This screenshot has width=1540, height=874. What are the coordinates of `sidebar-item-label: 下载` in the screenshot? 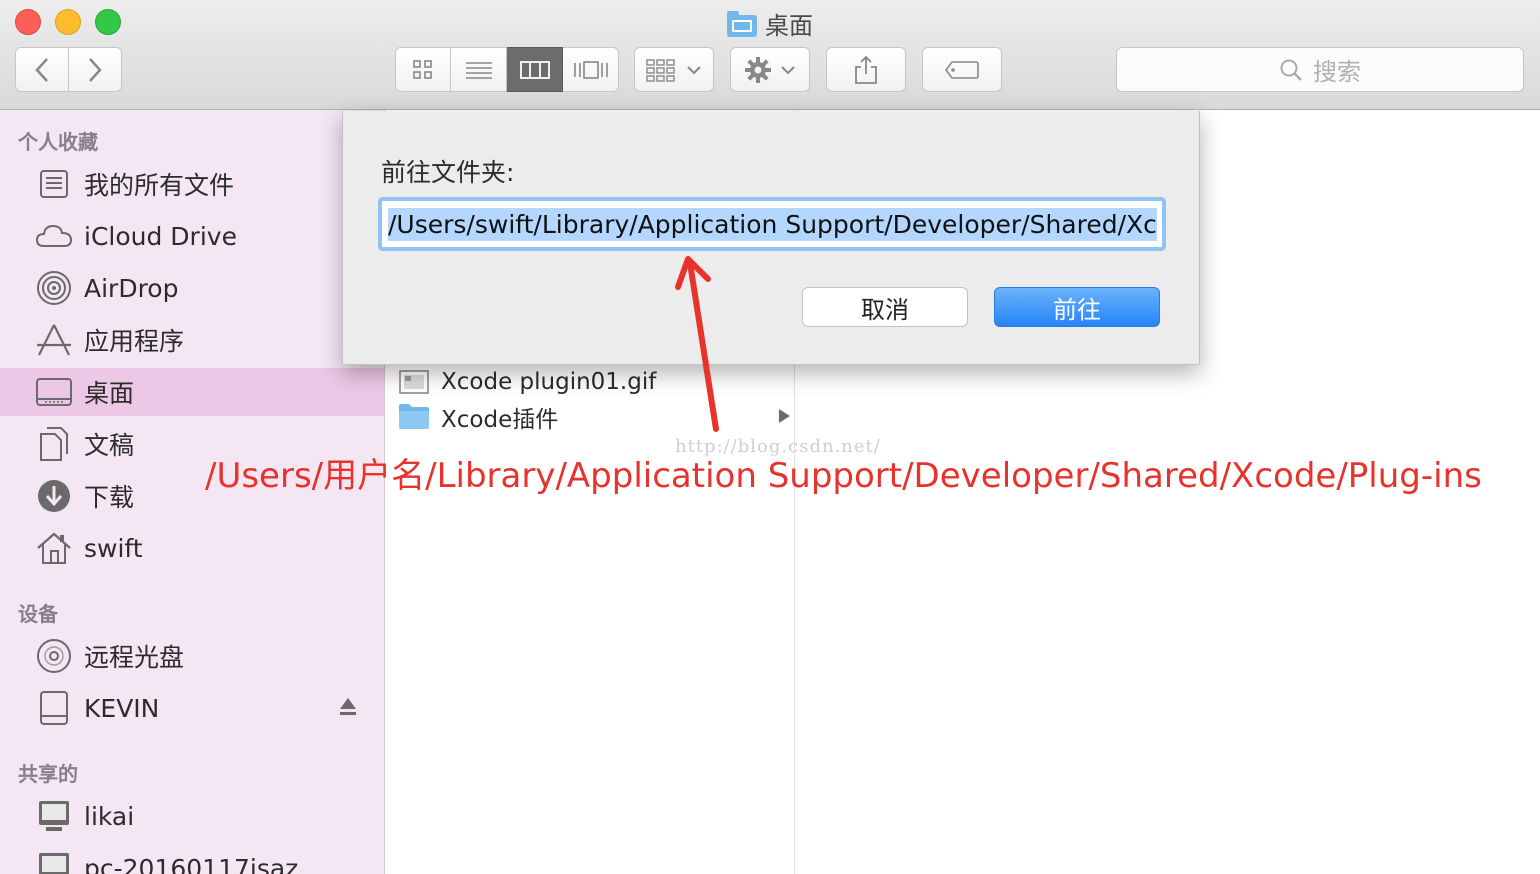 It's located at (109, 497).